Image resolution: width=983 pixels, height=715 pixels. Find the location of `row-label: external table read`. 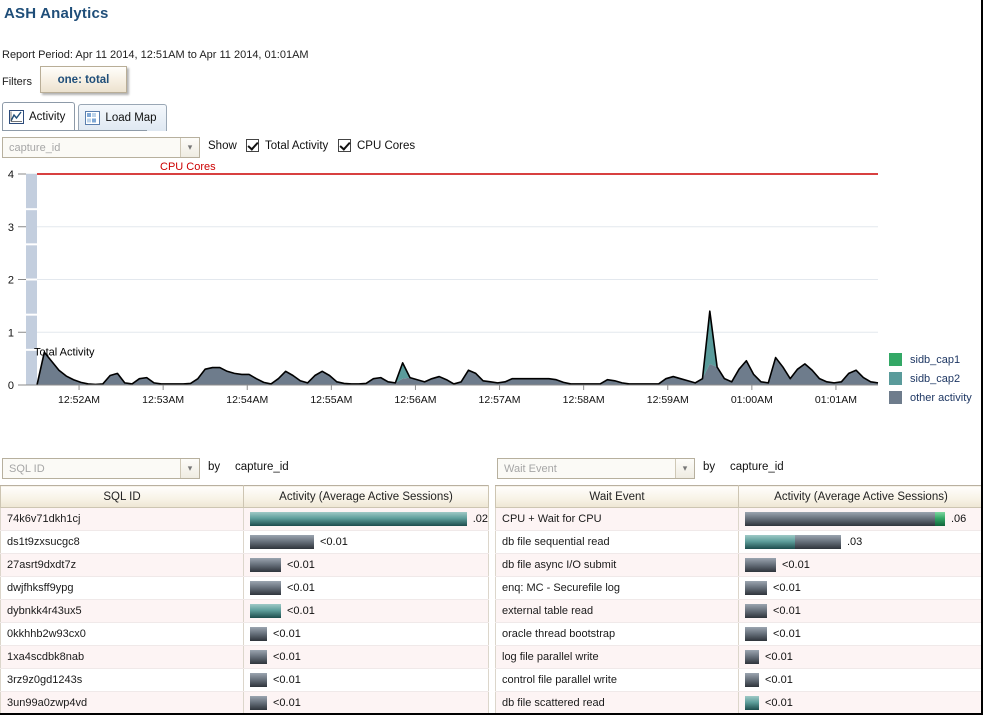

row-label: external table read is located at coordinates (617, 611).